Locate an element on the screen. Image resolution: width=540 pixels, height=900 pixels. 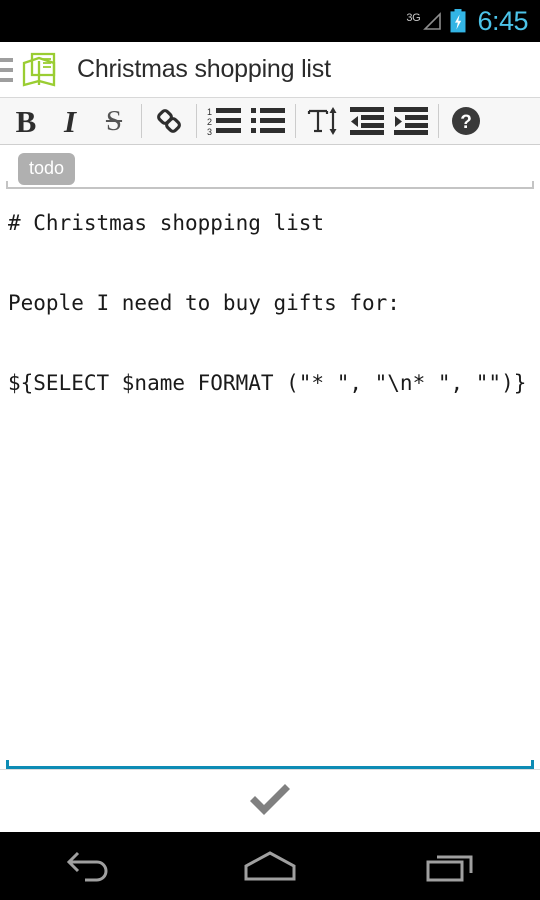
list-number-2: 2 is located at coordinates (209, 122).